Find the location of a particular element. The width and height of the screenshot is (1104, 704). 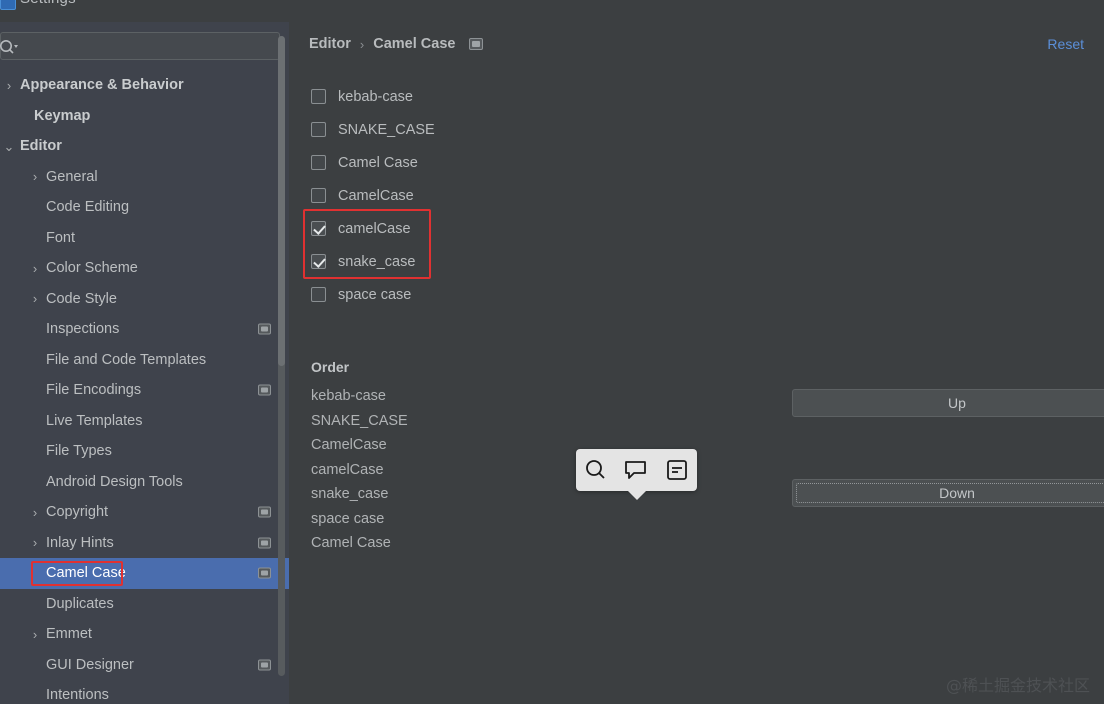

checkbox-kebab-case is located at coordinates (318, 96).